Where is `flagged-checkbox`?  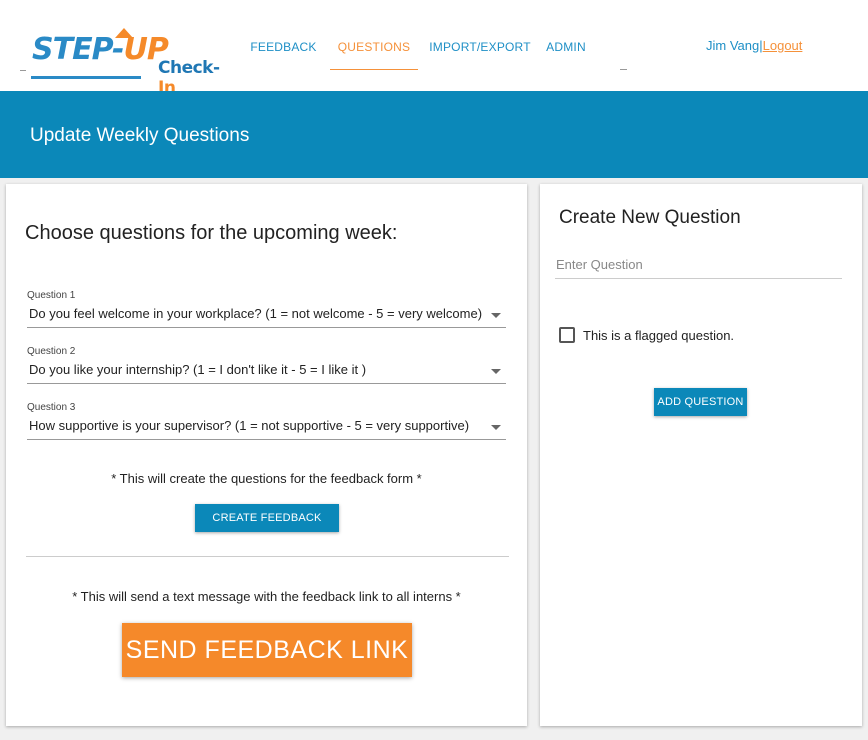
flagged-checkbox is located at coordinates (567, 335).